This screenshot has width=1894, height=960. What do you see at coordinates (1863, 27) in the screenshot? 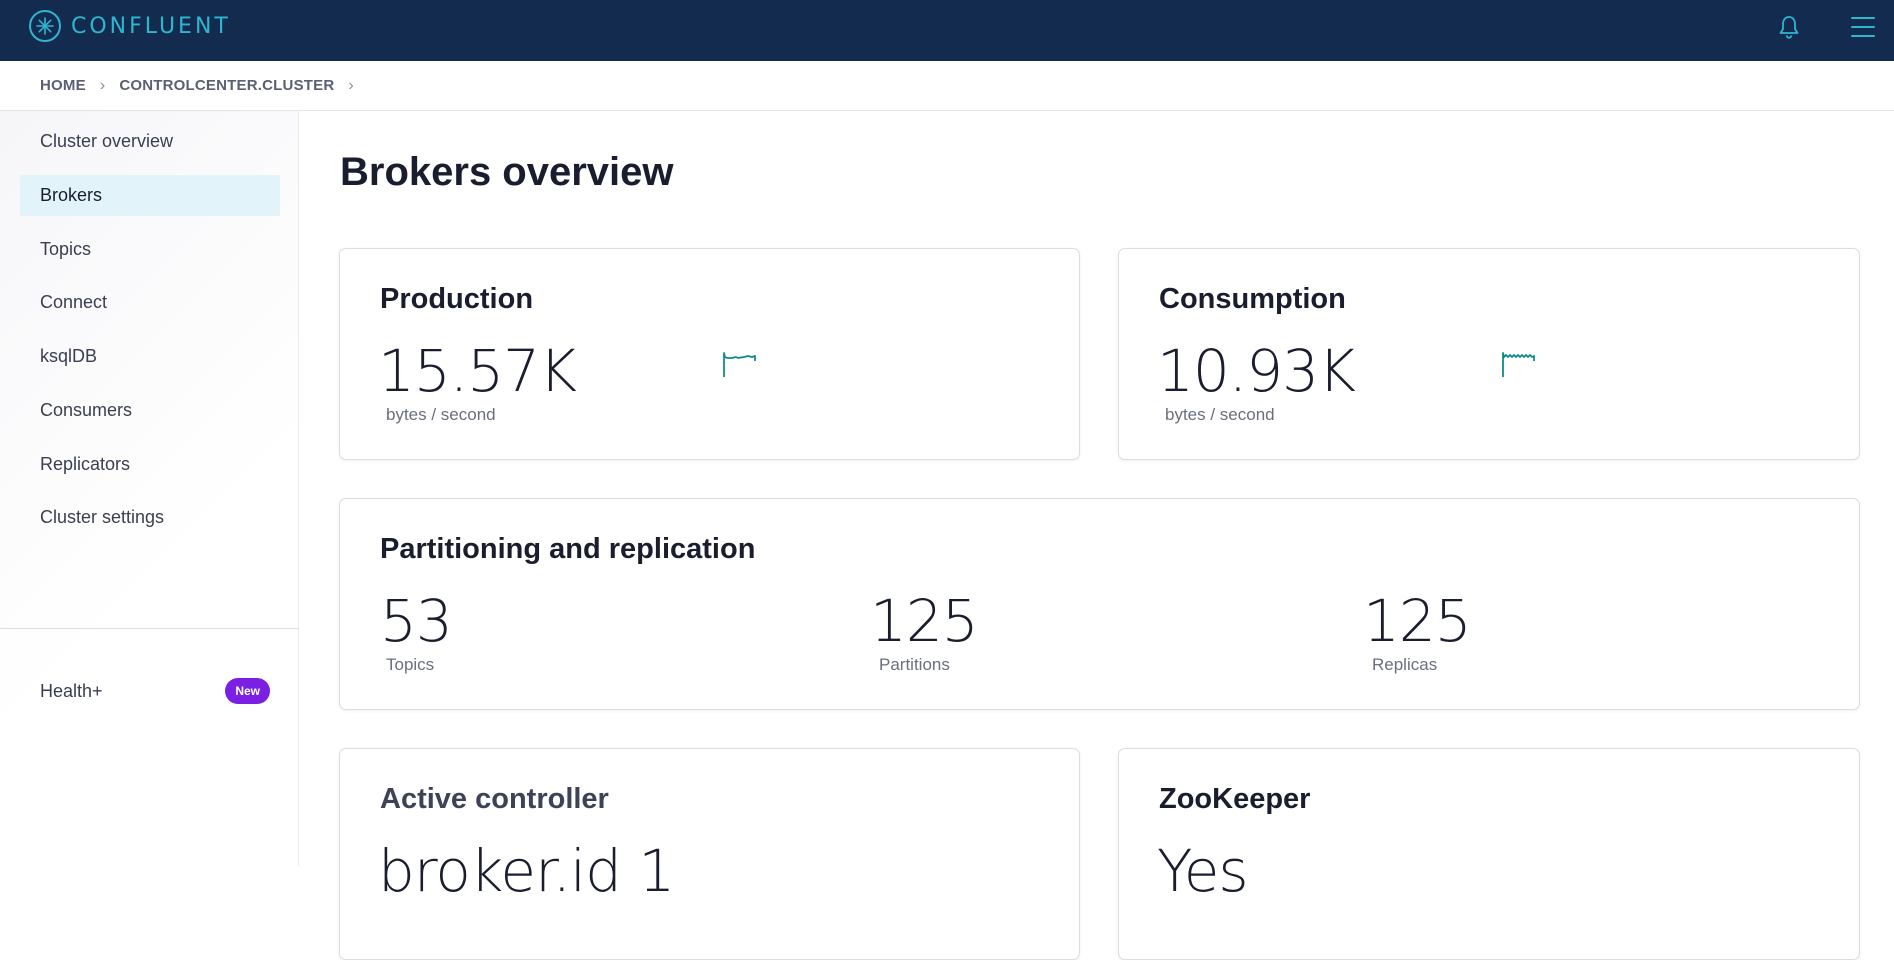
I see `hamburger-menu-icon` at bounding box center [1863, 27].